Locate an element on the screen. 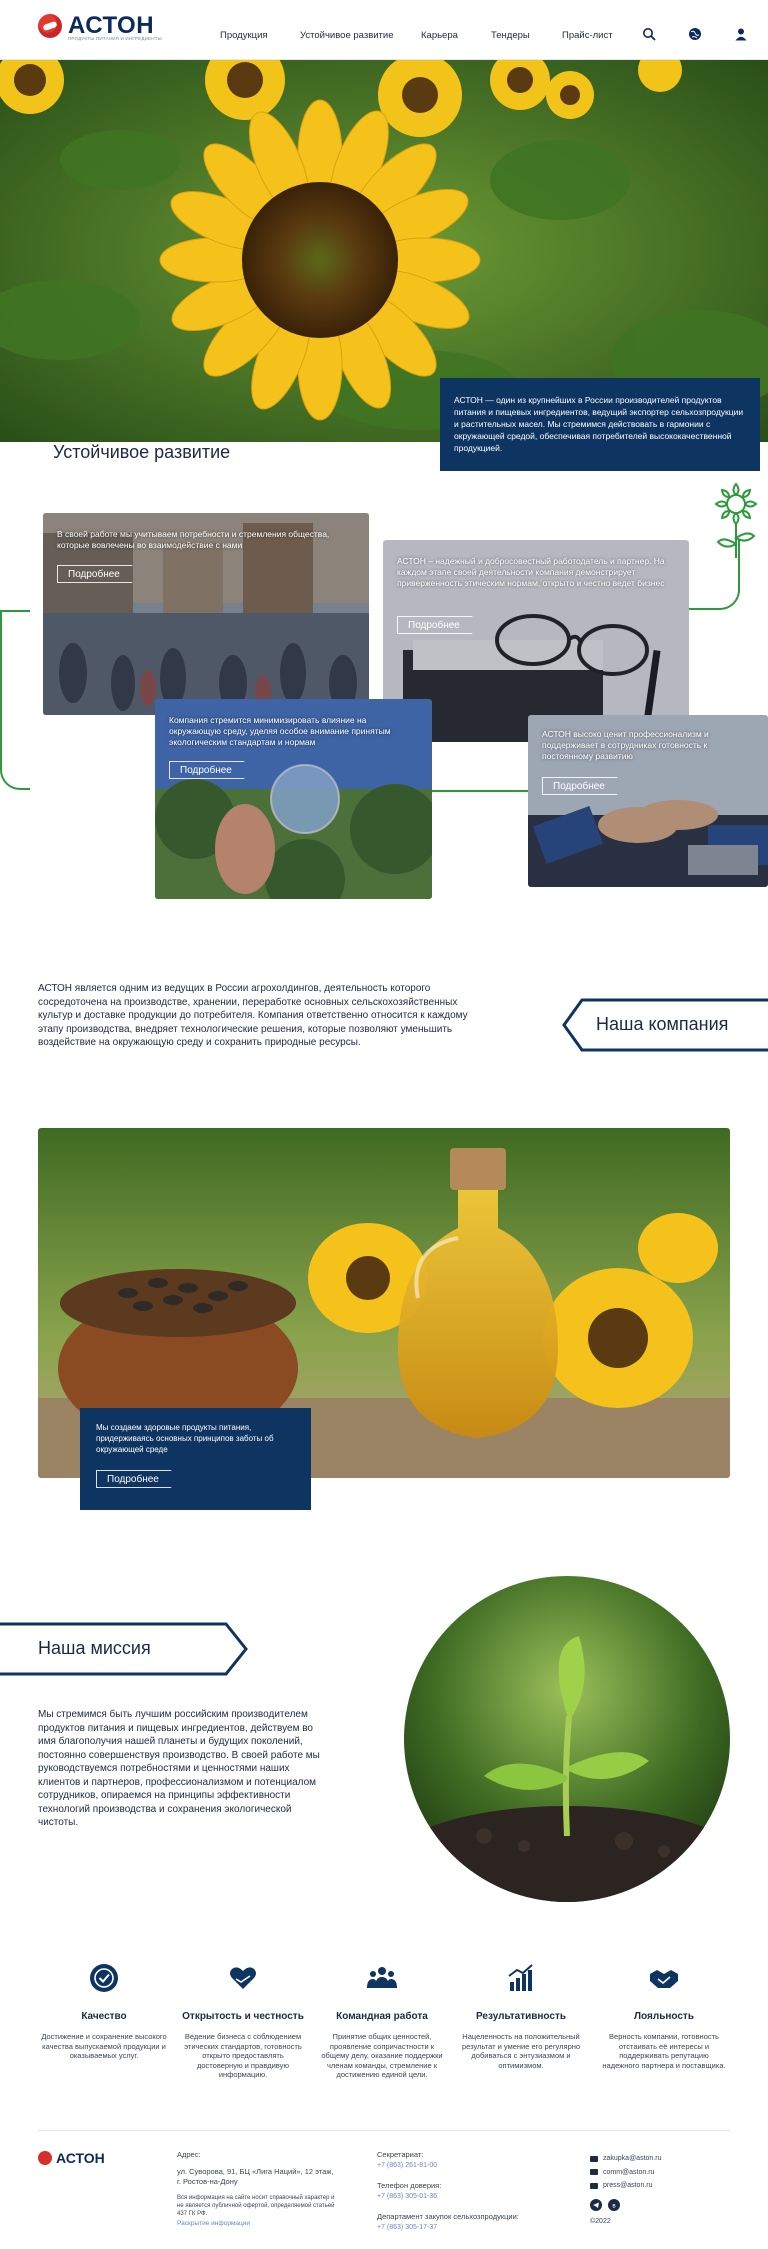  sustainability-title: Устойчивое развитие is located at coordinates (142, 452).